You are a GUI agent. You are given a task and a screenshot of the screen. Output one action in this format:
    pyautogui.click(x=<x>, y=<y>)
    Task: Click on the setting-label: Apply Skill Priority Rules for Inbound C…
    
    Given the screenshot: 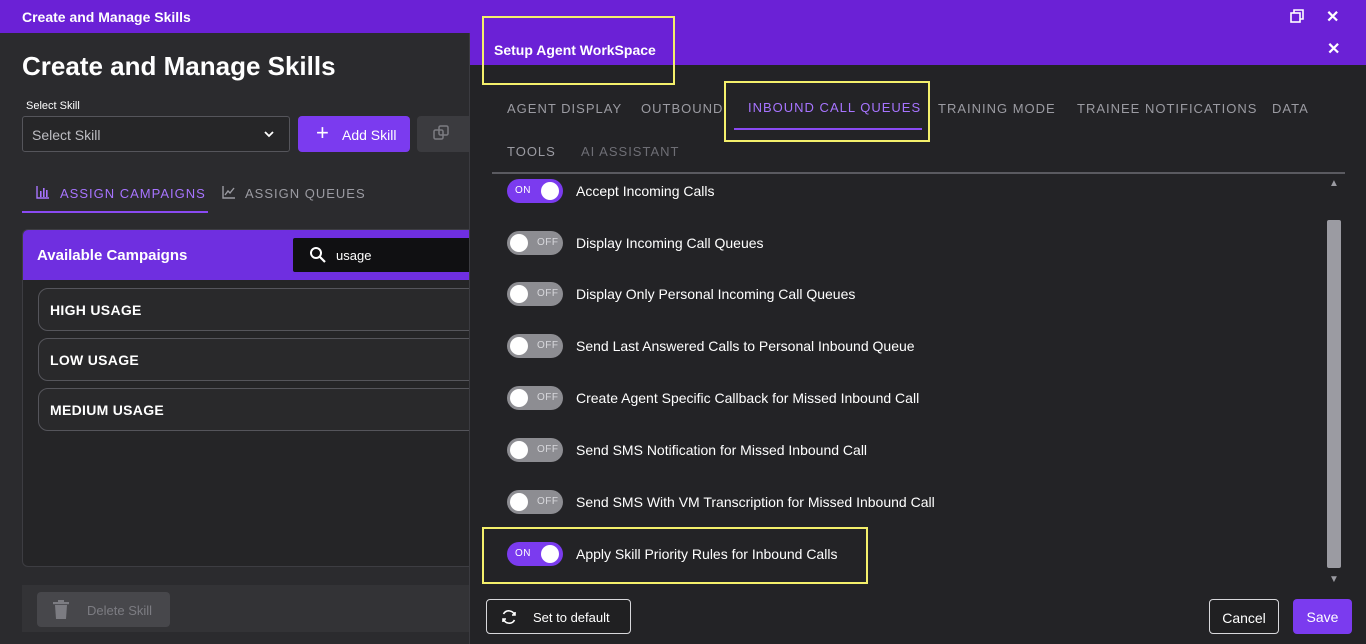 What is the action you would take?
    pyautogui.click(x=707, y=554)
    